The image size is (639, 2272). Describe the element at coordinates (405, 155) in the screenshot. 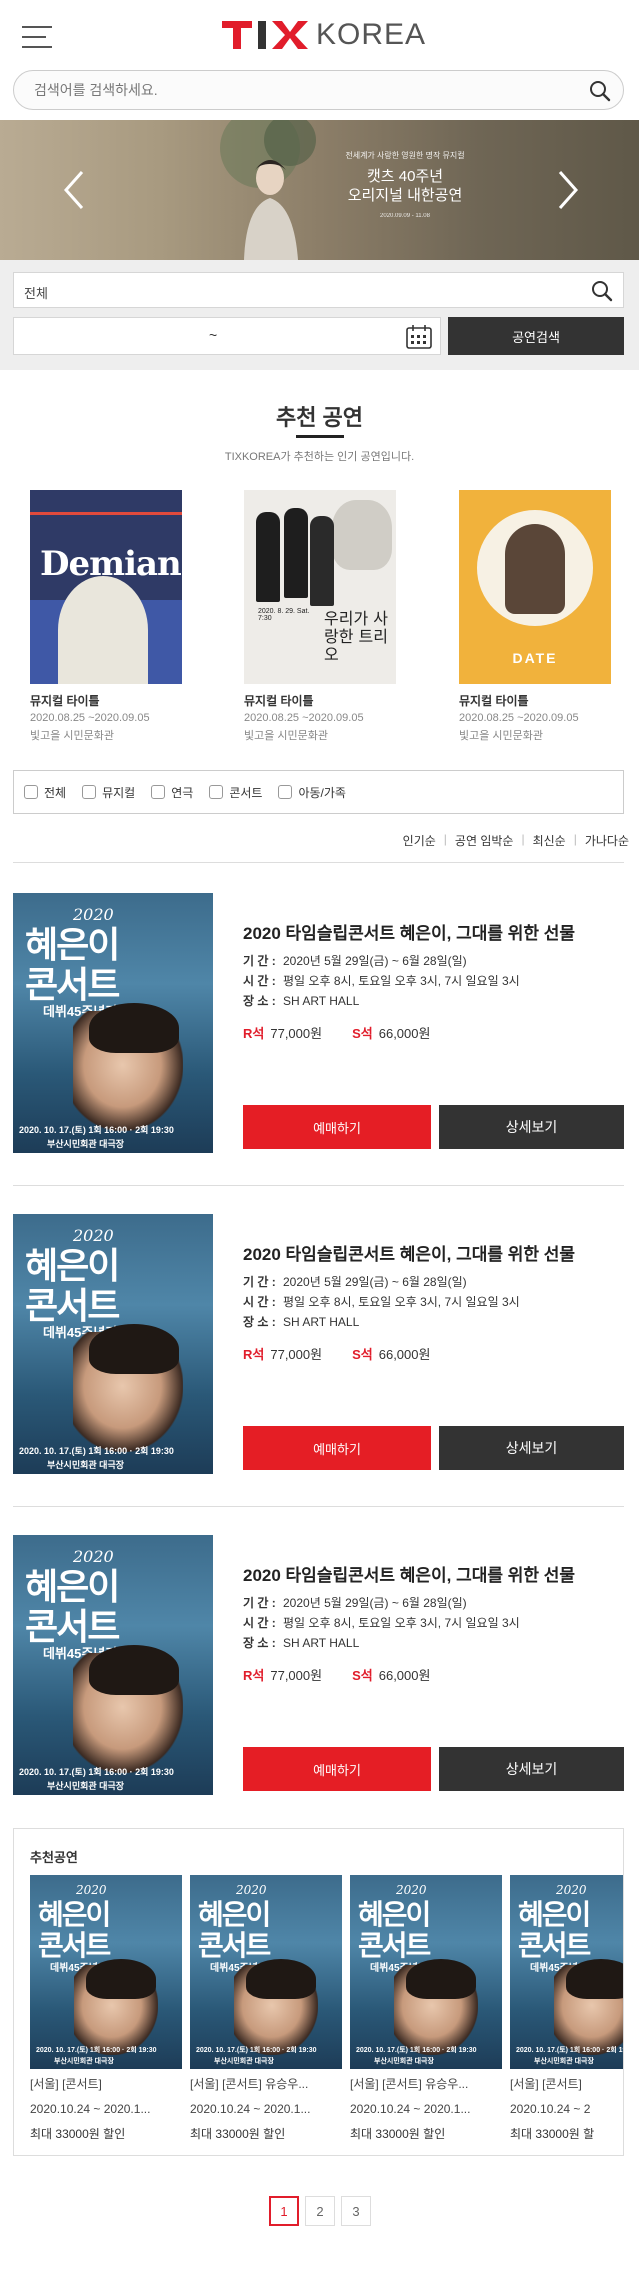

I see `banner-subtitle: 전세계가 사랑한 영원한 명작 뮤지컬` at that location.